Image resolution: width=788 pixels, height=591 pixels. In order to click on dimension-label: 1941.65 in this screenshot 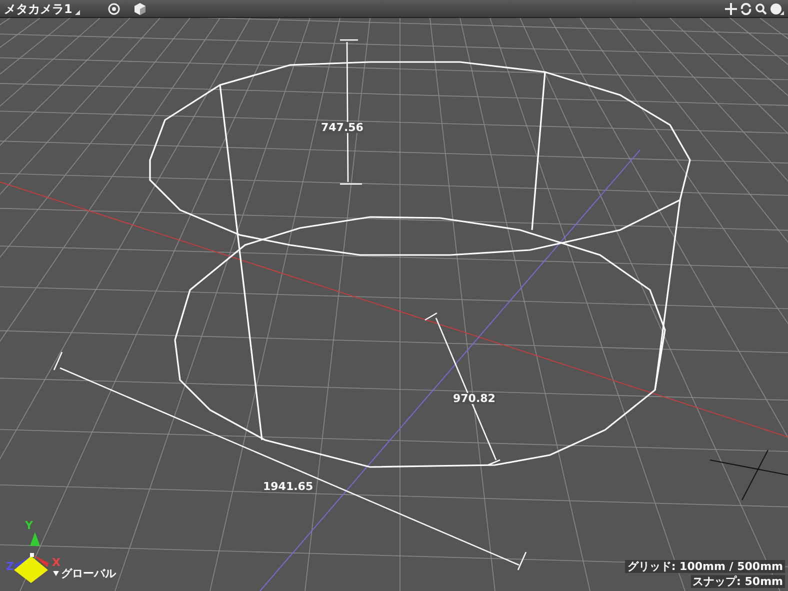, I will do `click(288, 486)`.